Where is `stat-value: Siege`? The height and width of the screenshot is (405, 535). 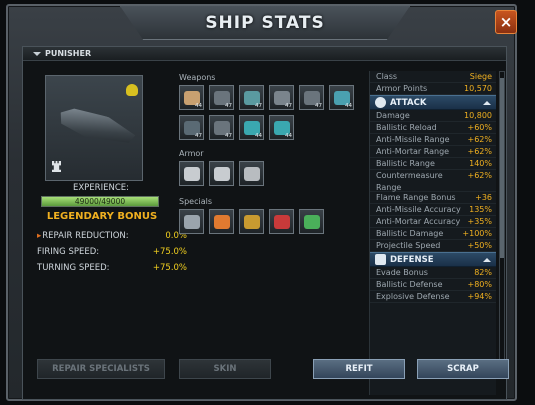
stat-value: Siege is located at coordinates (480, 76).